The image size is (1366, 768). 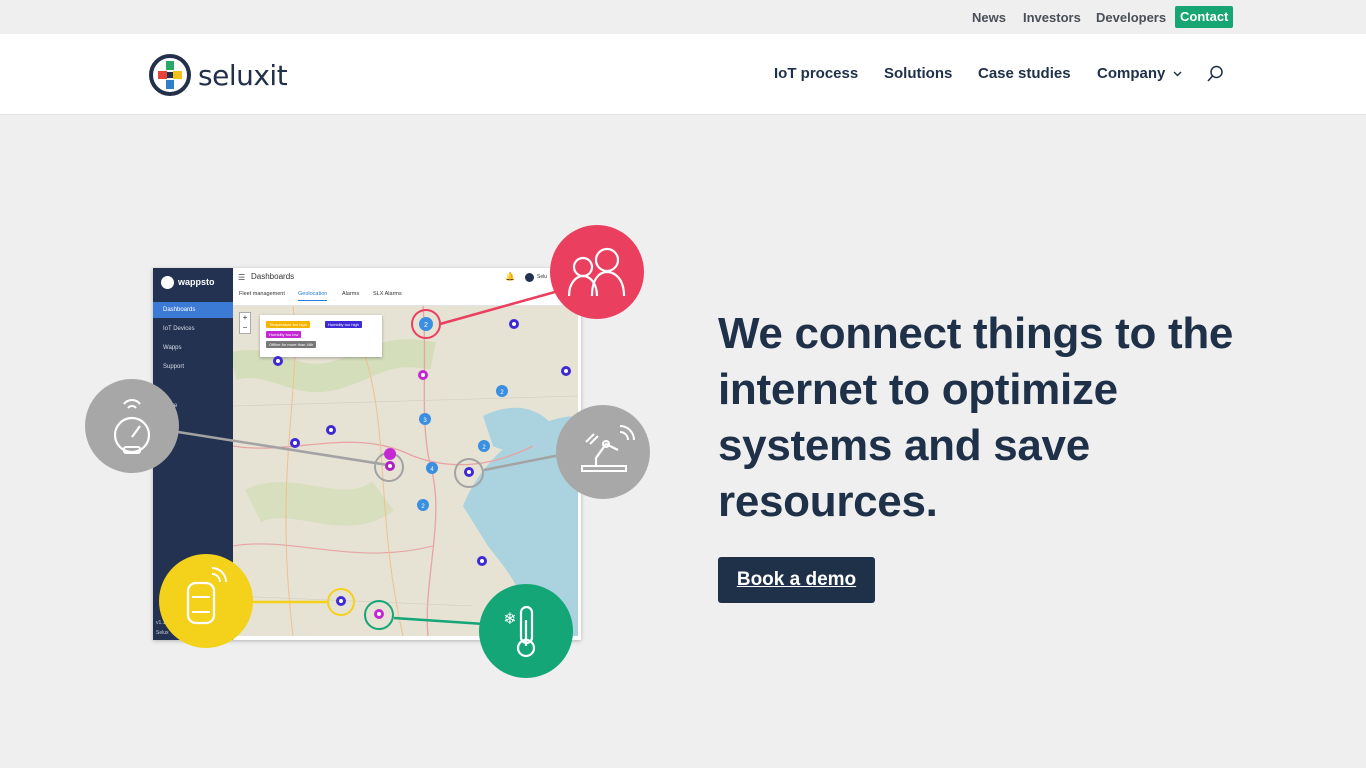 I want to click on chip-offline: Offline for more than 48h, so click(x=291, y=344).